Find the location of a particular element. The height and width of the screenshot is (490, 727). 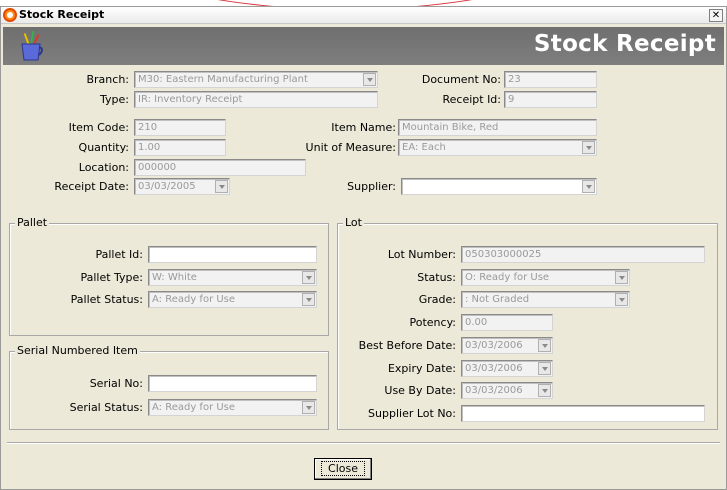

best-before-picker: 03/03/2006 is located at coordinates (507, 345).